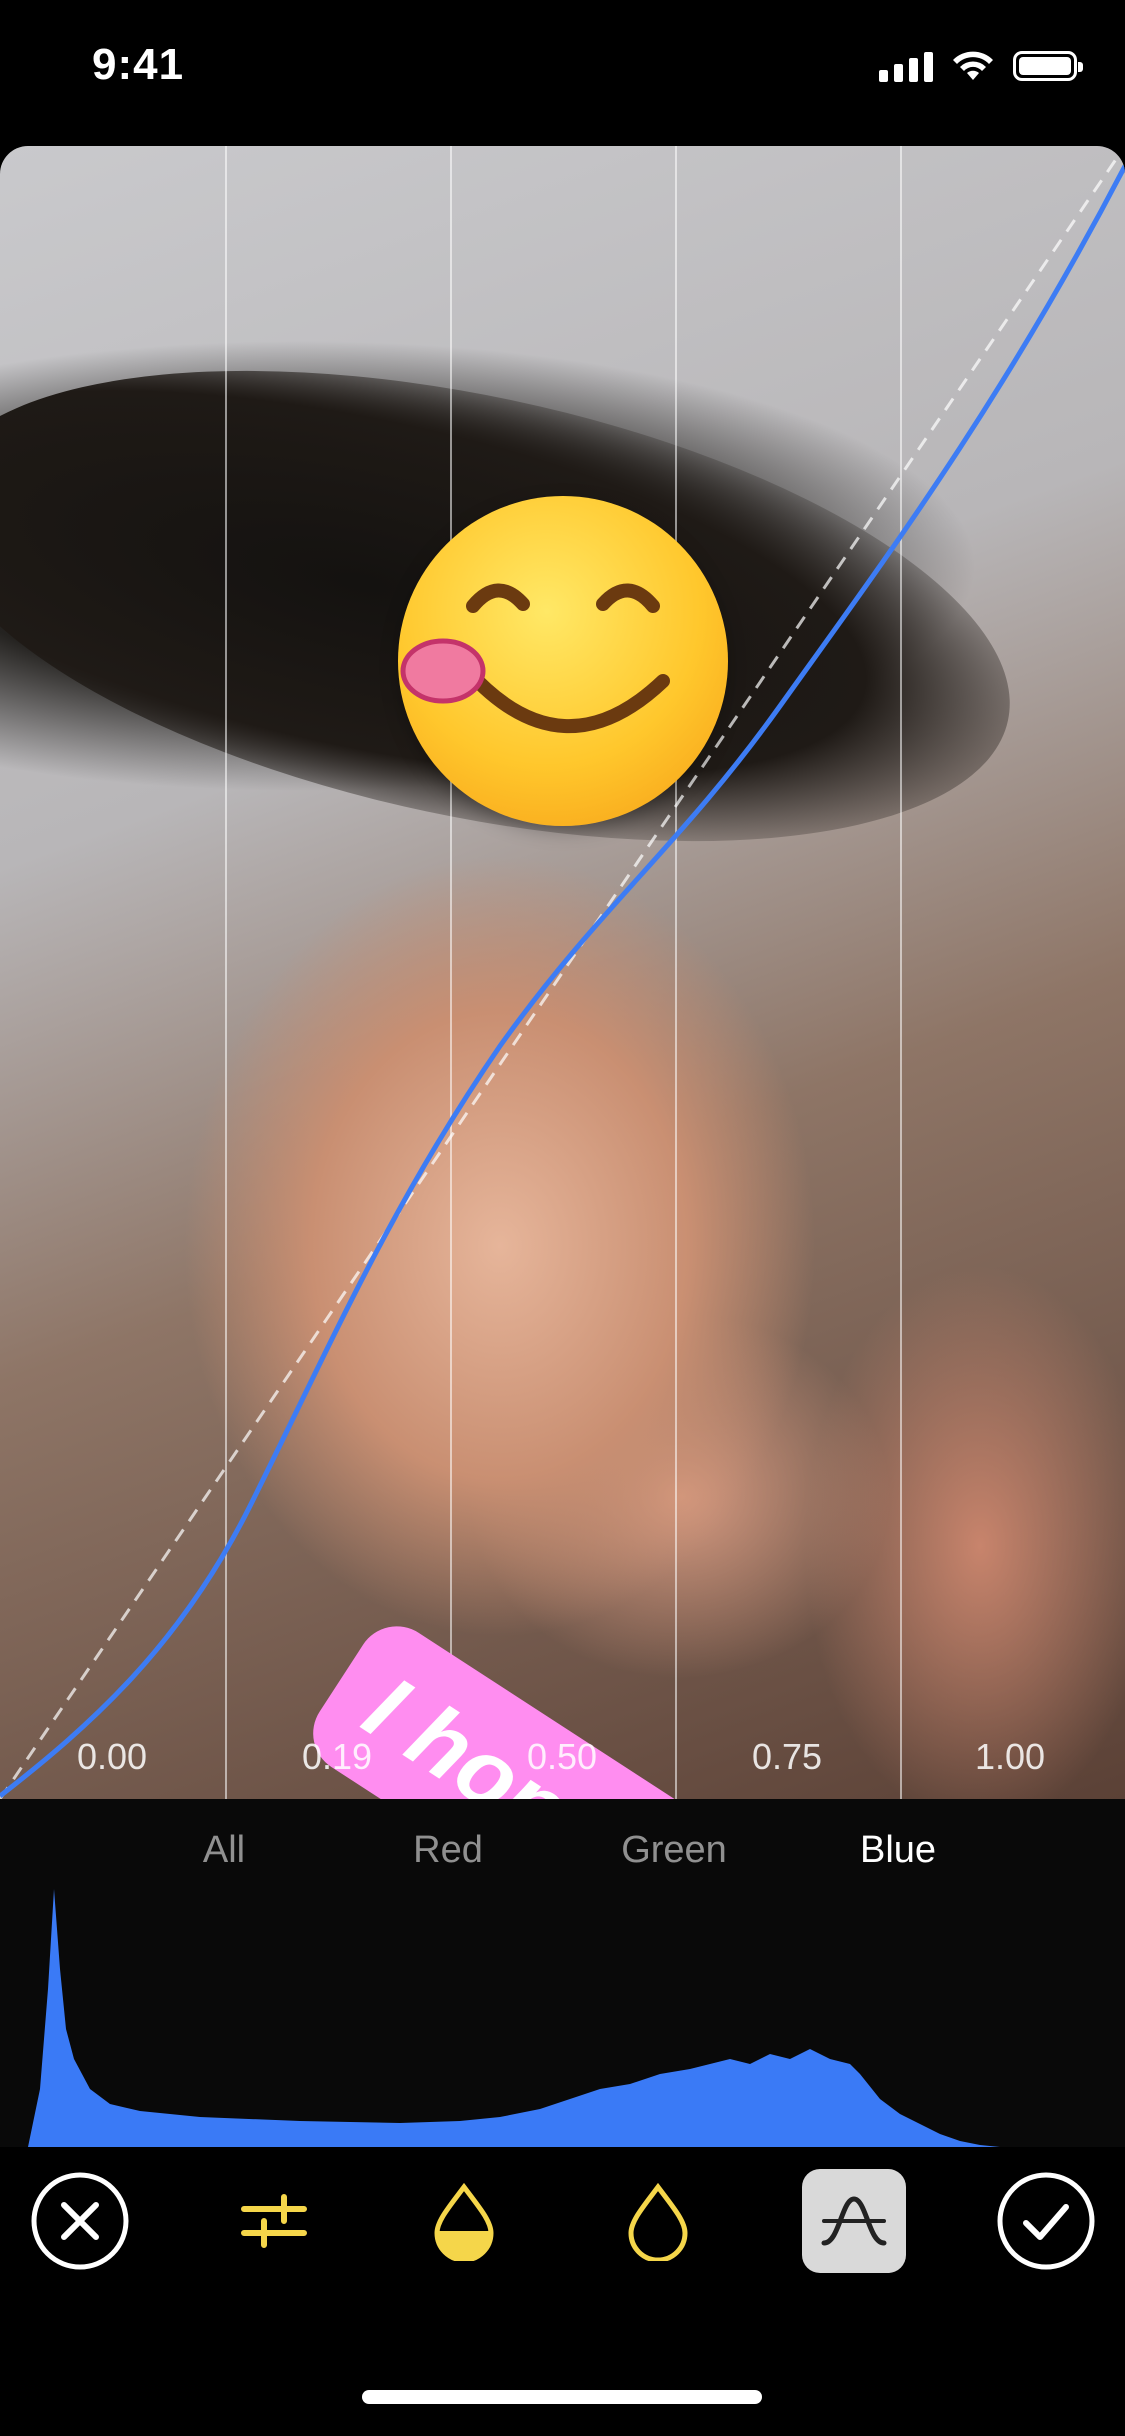 The width and height of the screenshot is (1125, 2436). What do you see at coordinates (787, 1756) in the screenshot?
I see `axis-label: 0.75` at bounding box center [787, 1756].